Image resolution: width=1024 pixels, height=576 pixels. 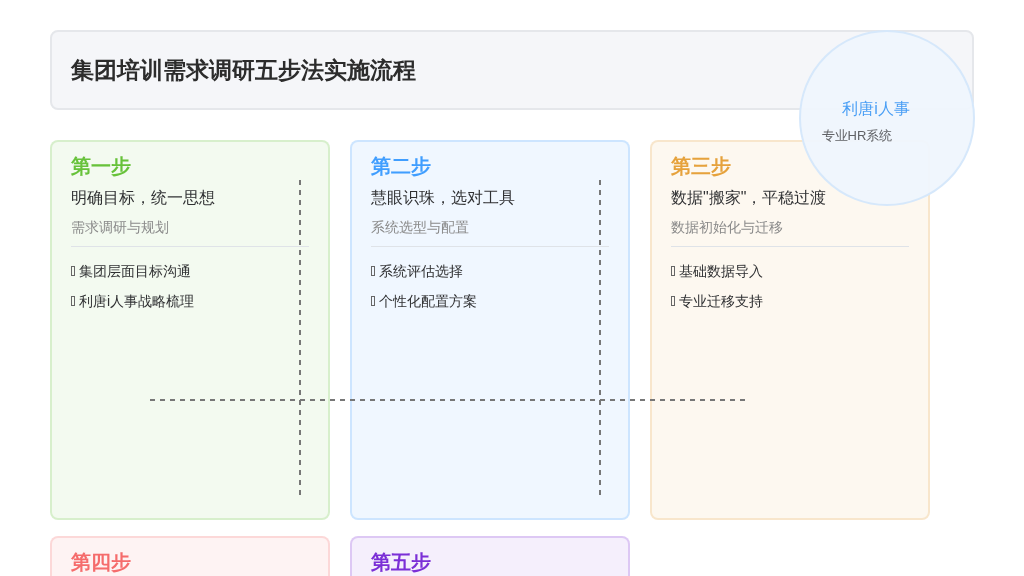 What do you see at coordinates (143, 198) in the screenshot?
I see `step-heading: 明确目标，统一思想` at bounding box center [143, 198].